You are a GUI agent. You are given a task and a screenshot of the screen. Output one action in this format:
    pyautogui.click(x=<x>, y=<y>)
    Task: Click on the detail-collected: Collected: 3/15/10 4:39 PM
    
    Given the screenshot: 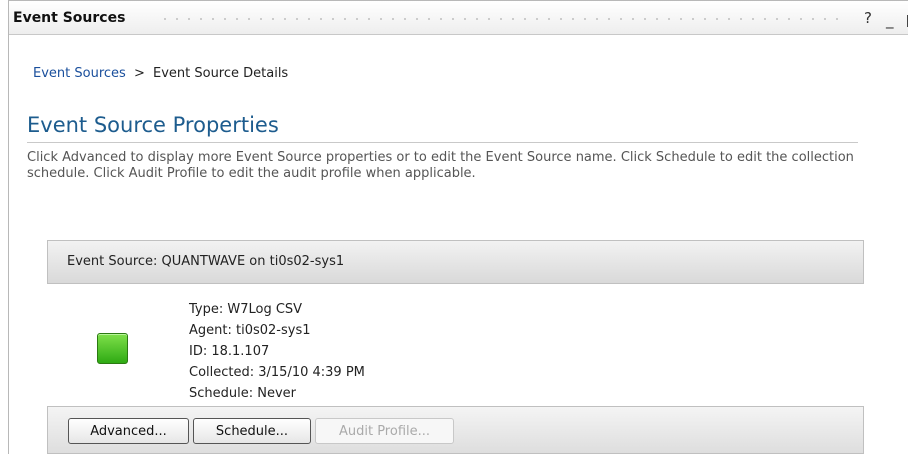 What is the action you would take?
    pyautogui.click(x=277, y=372)
    